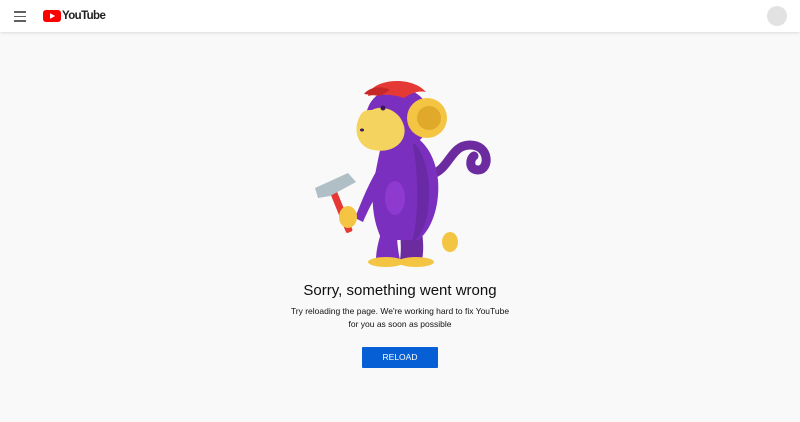 The image size is (800, 422). Describe the element at coordinates (400, 357) in the screenshot. I see `reload-button: RELOAD` at that location.